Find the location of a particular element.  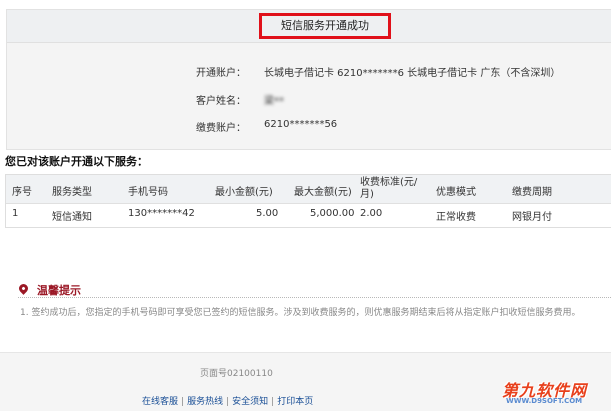

footer-links: 在线客服 | 服务热线 | 安全须知 | 打印本页 is located at coordinates (227, 400).